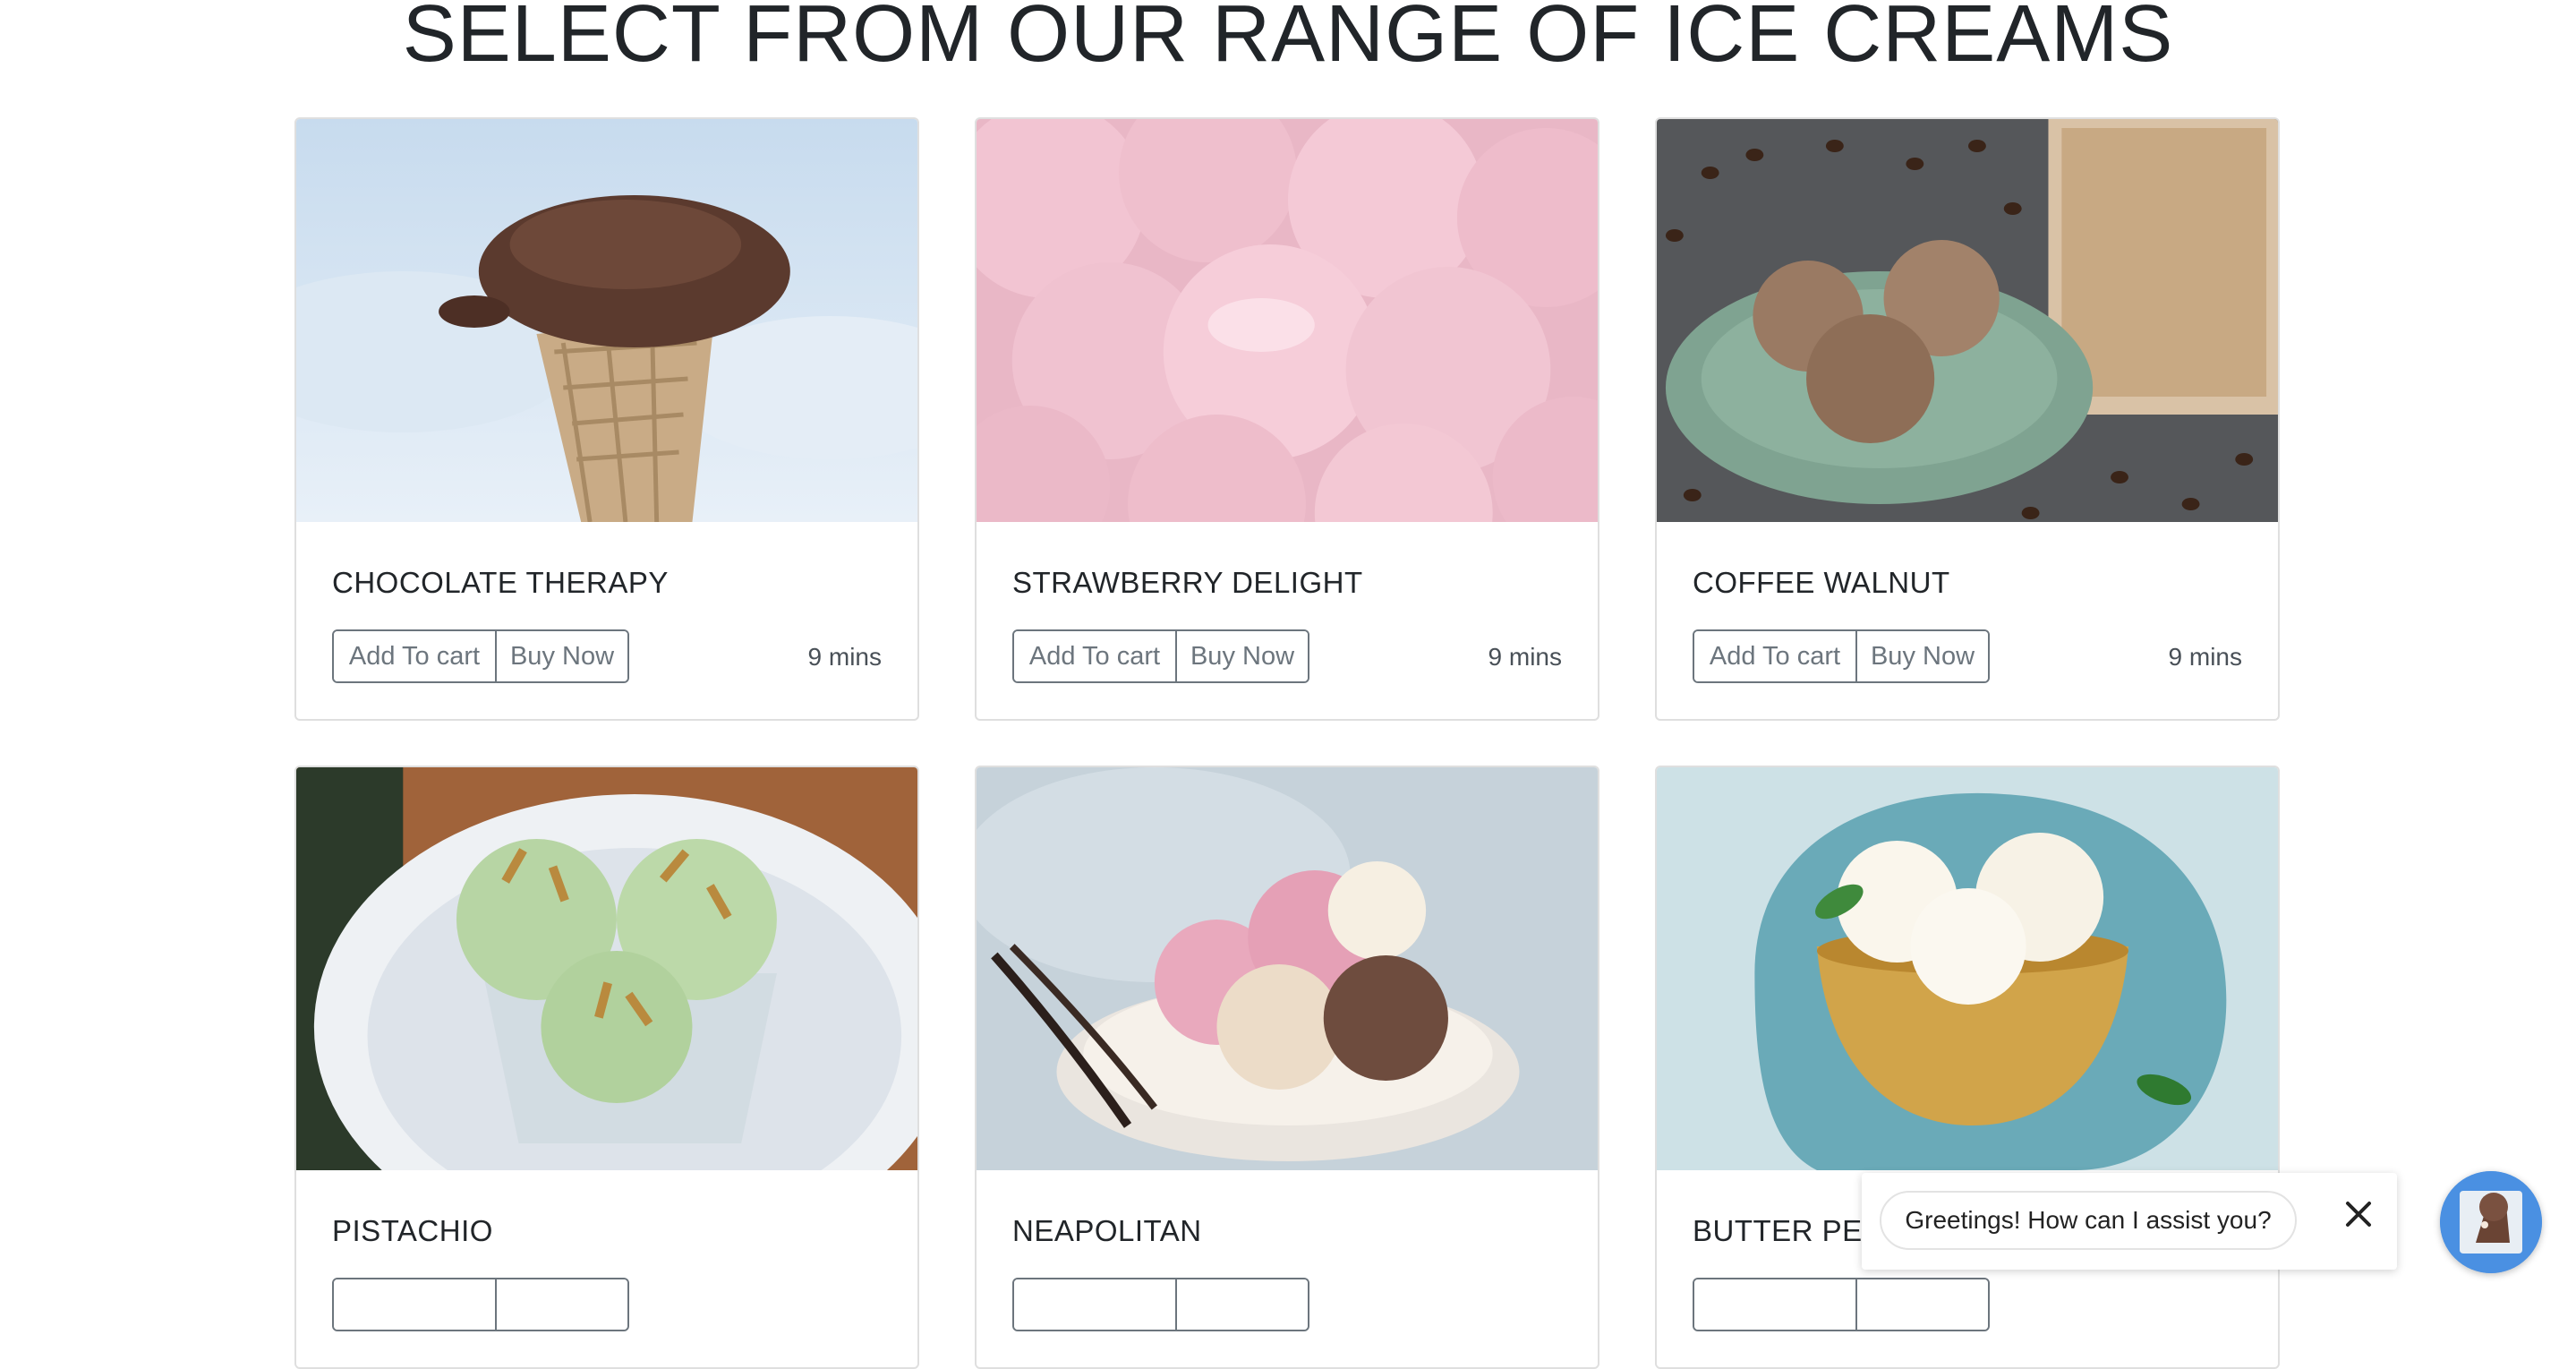 Image resolution: width=2576 pixels, height=1369 pixels. I want to click on product-card-pistachio: PISTACHIO, so click(606, 1067).